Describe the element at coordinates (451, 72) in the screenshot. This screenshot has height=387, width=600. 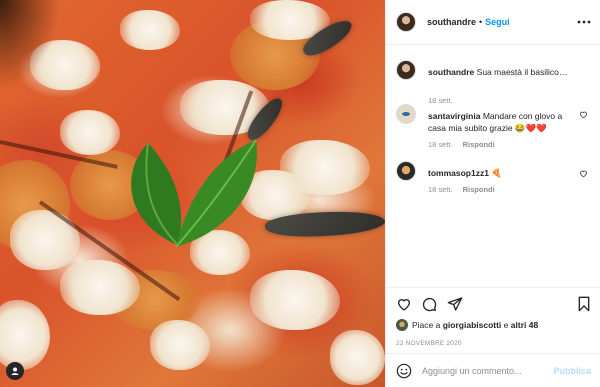
I see `comment-username: southandre` at that location.